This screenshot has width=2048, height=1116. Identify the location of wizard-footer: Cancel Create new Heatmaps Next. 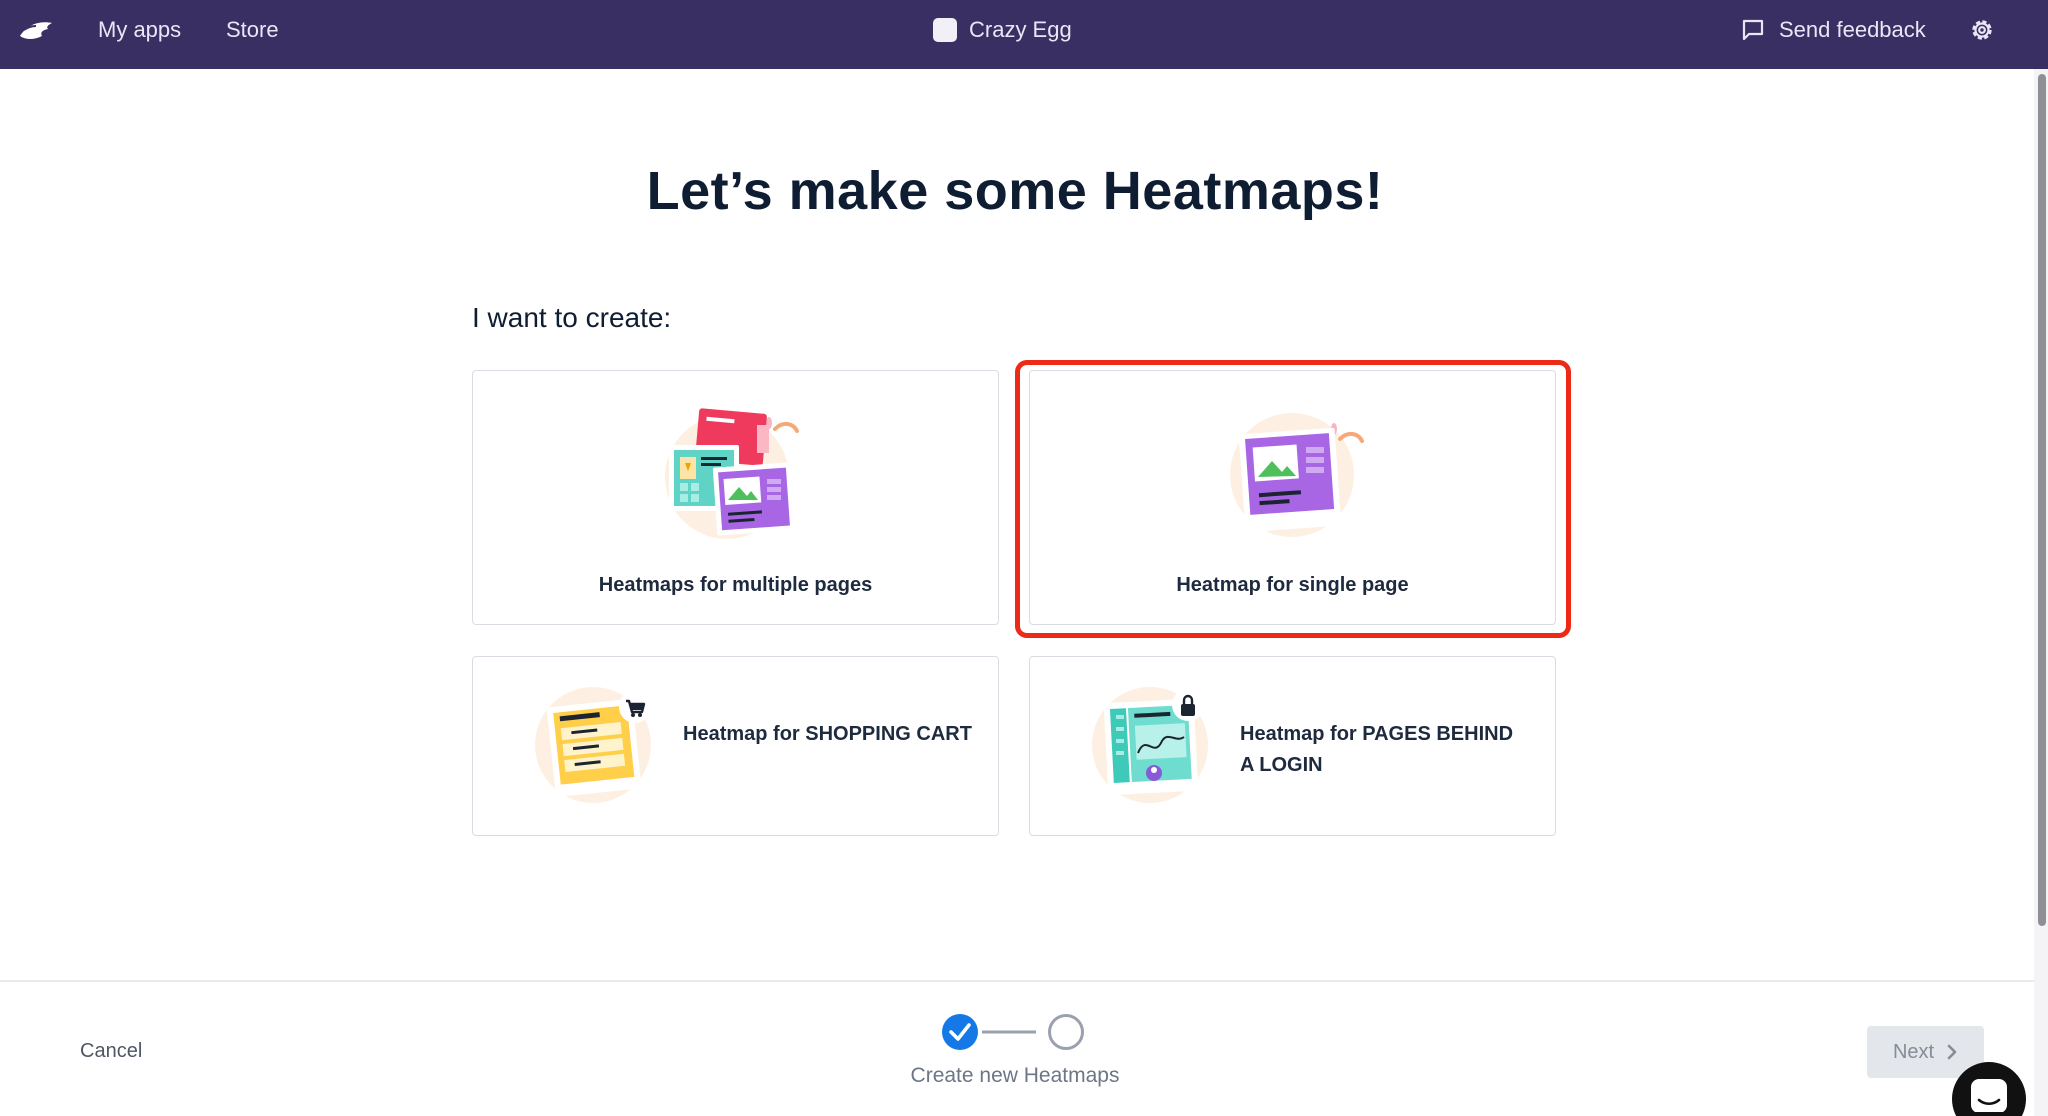
(1017, 1048).